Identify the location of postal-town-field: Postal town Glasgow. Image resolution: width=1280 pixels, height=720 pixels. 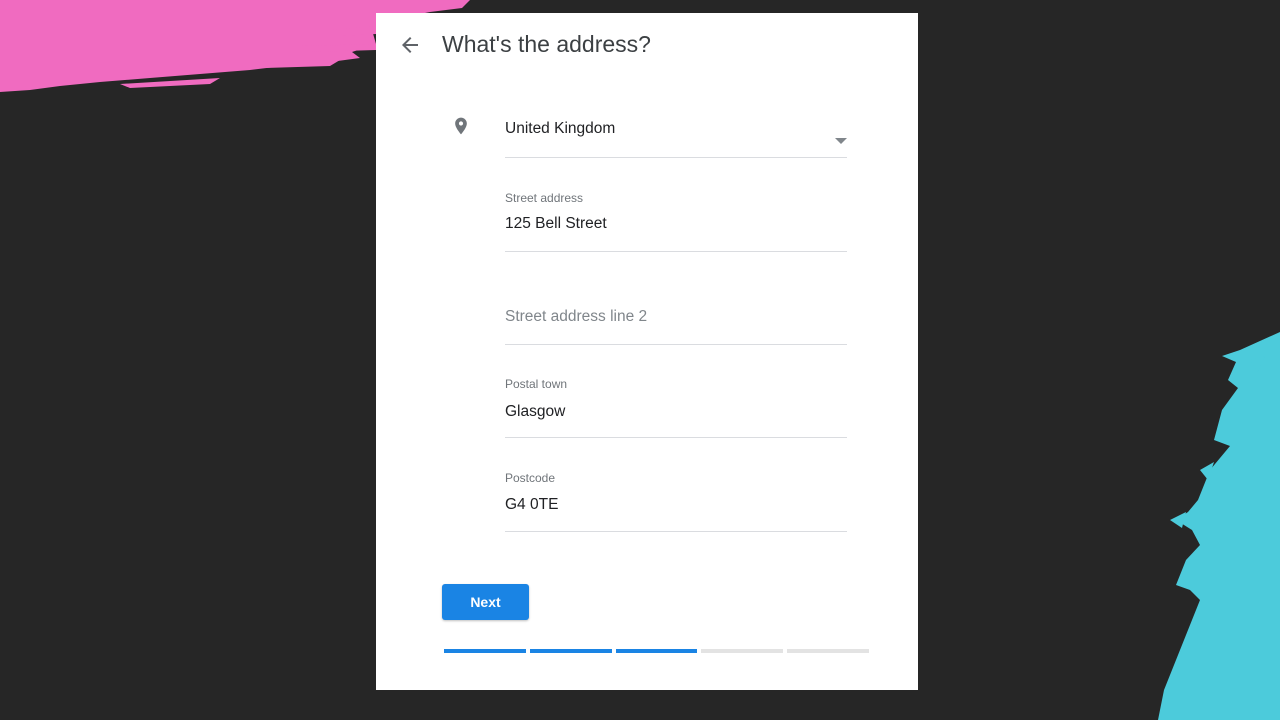
(676, 407).